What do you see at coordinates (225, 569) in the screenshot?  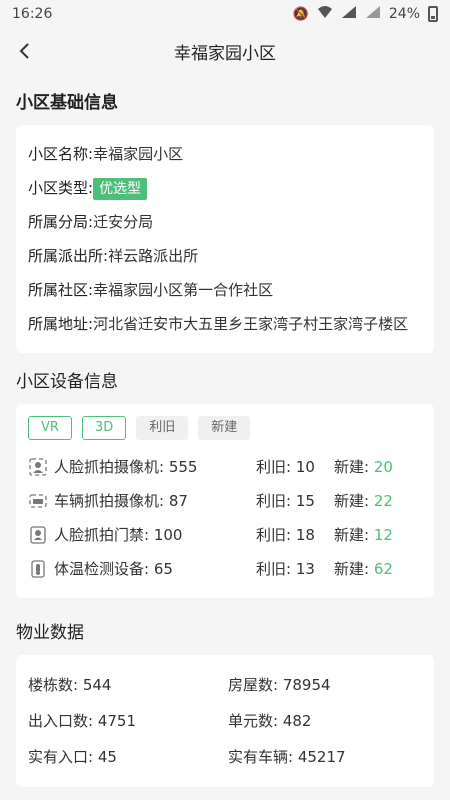 I see `device-row: 体温检测设备: 65 利旧: 13 新建: 62` at bounding box center [225, 569].